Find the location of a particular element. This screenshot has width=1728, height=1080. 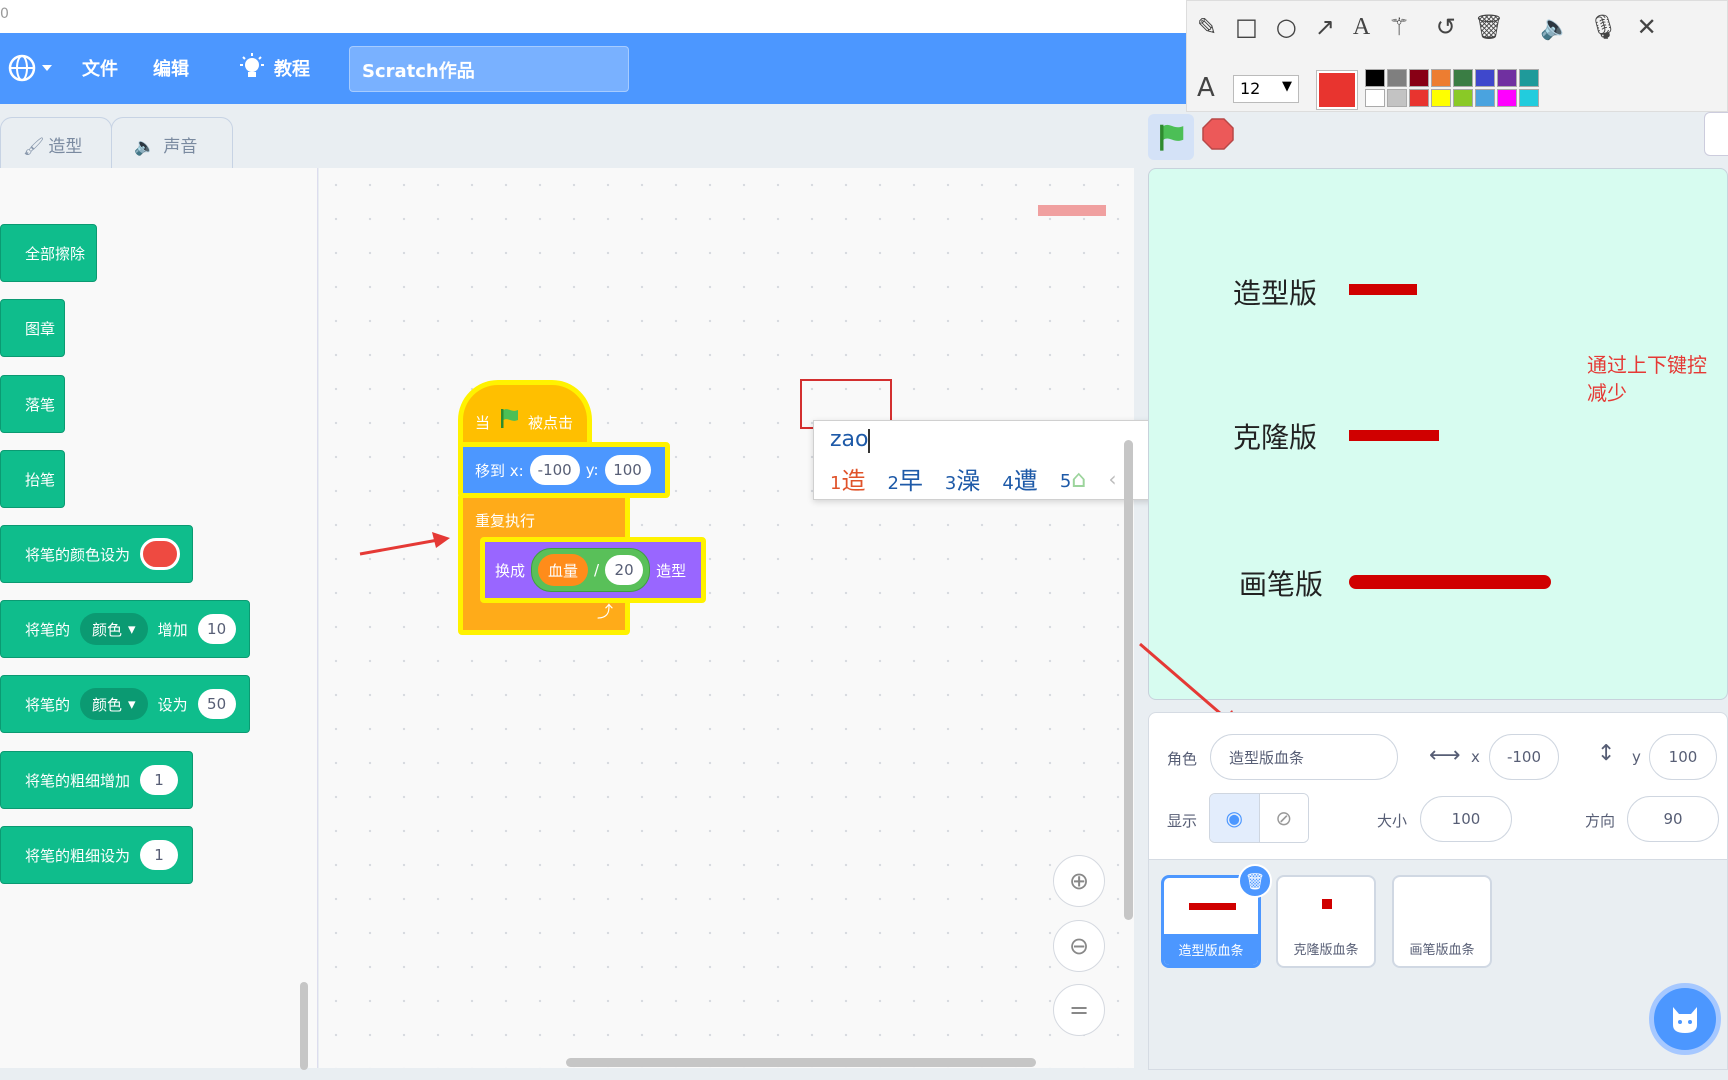

block-pen-up: 抬笔 is located at coordinates (32, 479).